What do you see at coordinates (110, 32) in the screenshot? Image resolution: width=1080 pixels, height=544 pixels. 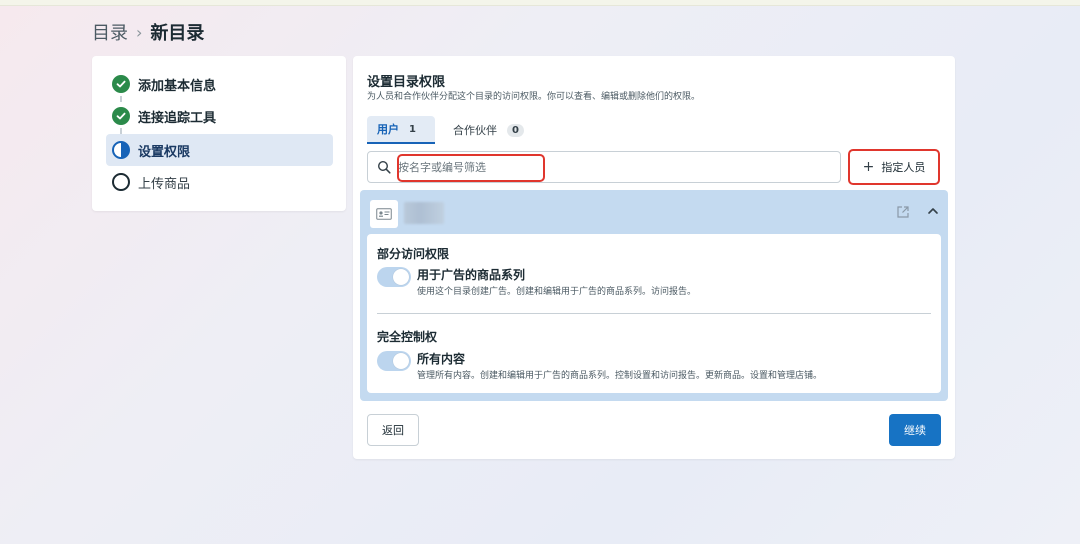 I see `breadcrumb-root-link: 目录` at bounding box center [110, 32].